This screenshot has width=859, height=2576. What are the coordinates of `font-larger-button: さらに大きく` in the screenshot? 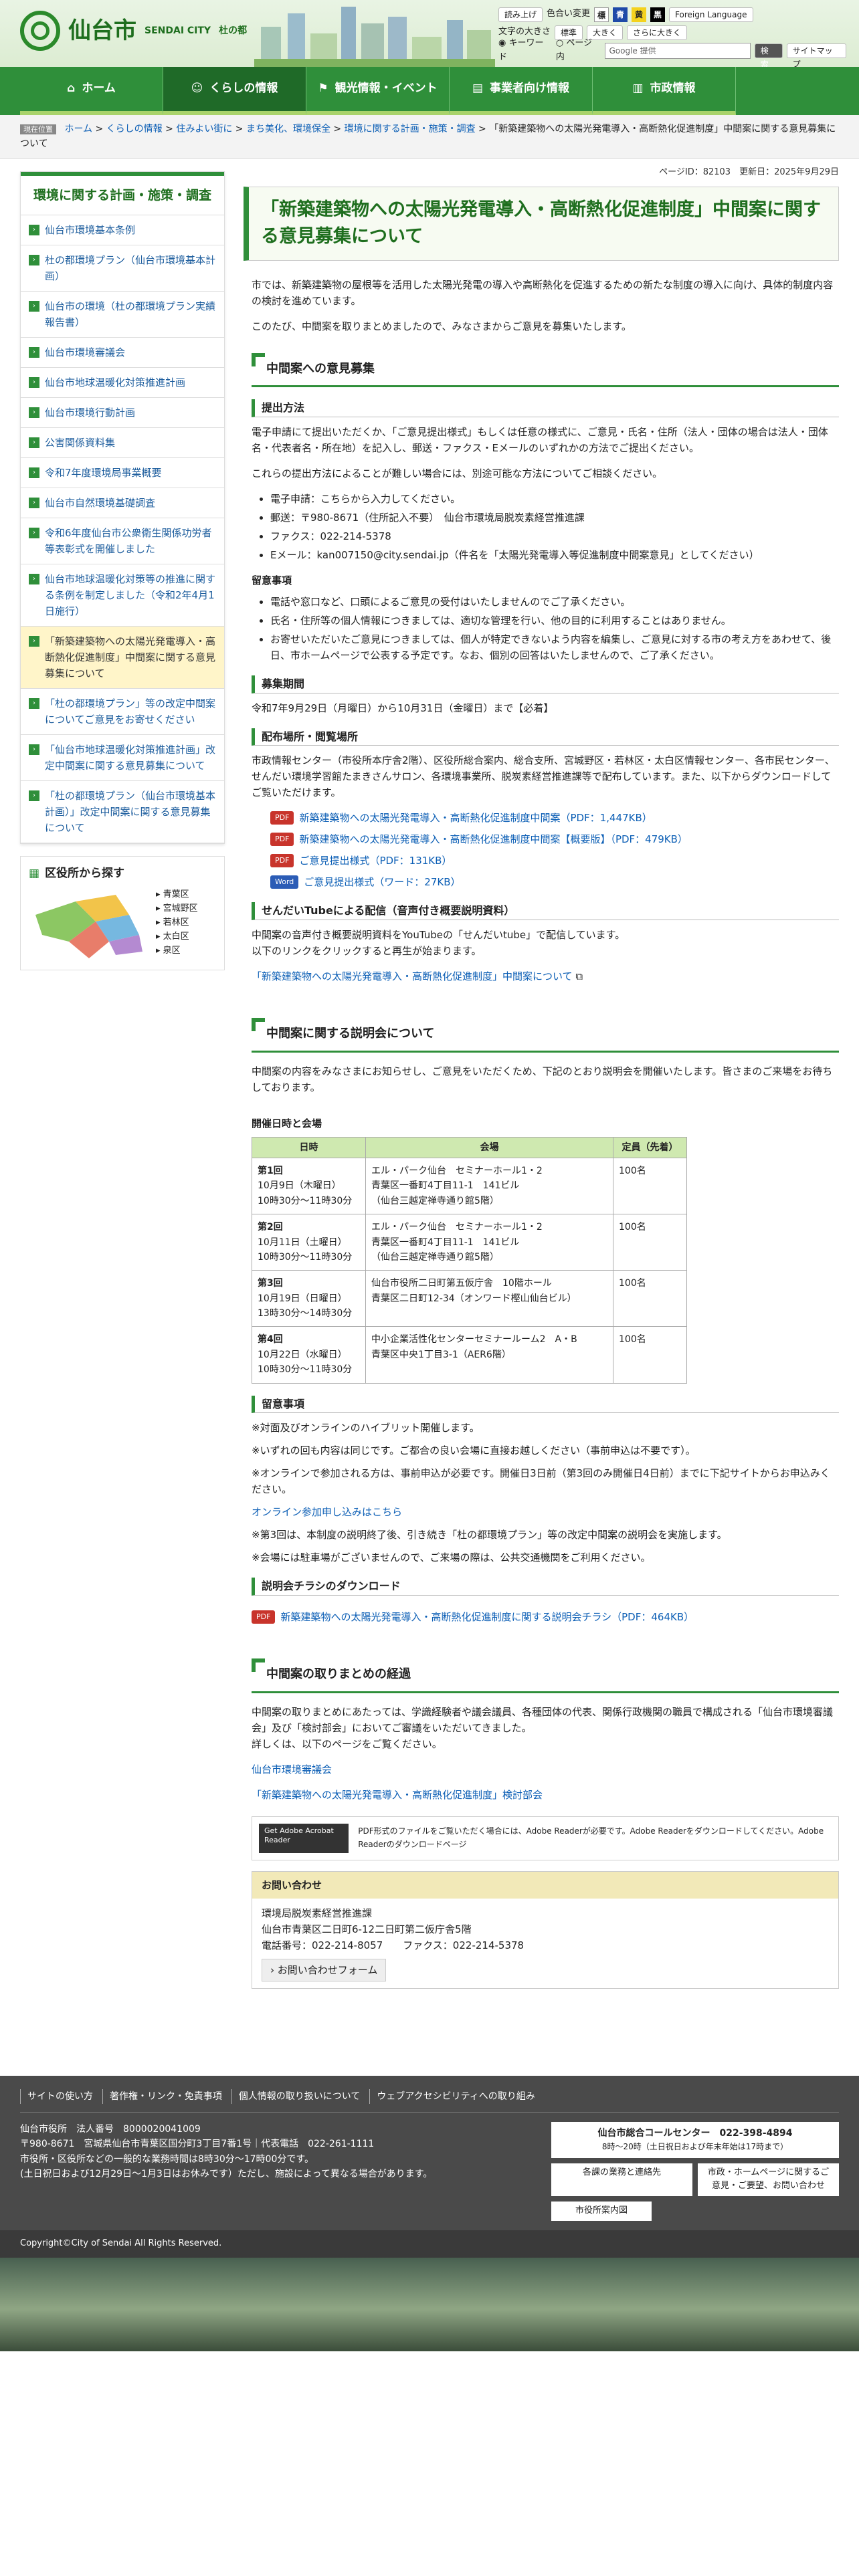 It's located at (657, 32).